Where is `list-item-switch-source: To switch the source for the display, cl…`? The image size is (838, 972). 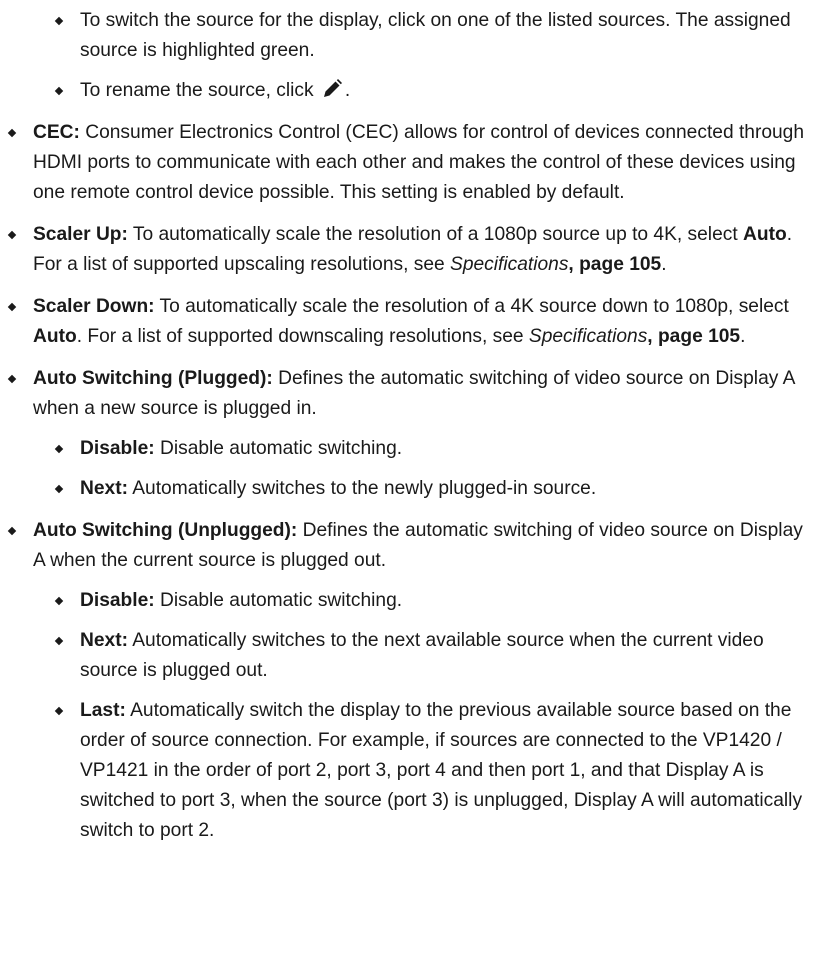 list-item-switch-source: To switch the source for the display, cl… is located at coordinates (450, 36).